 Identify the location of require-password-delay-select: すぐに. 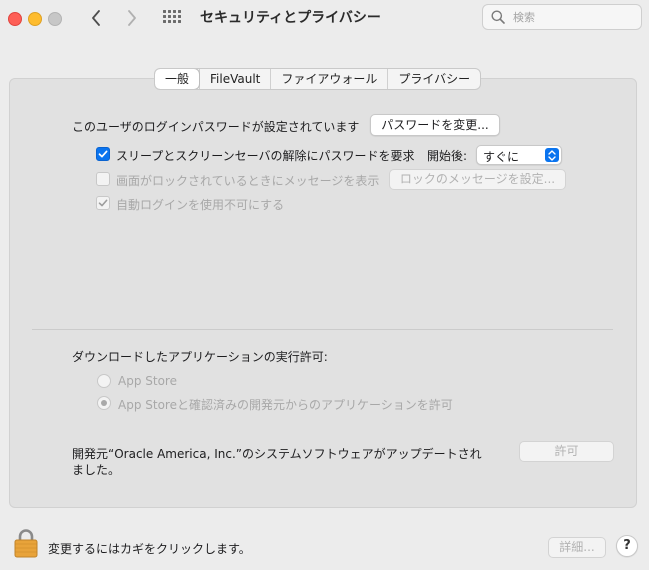
(519, 155).